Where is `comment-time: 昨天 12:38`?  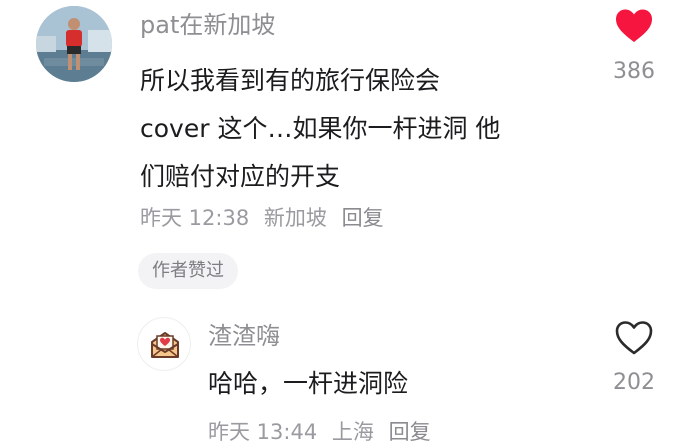 comment-time: 昨天 12:38 is located at coordinates (195, 218).